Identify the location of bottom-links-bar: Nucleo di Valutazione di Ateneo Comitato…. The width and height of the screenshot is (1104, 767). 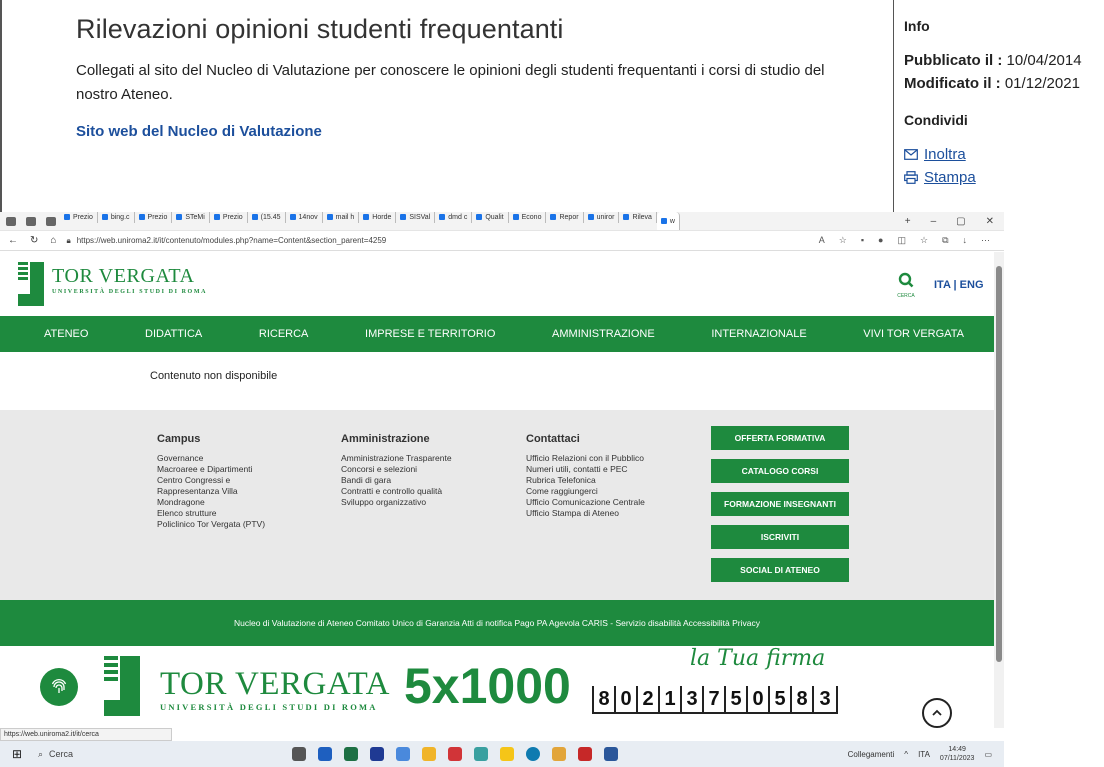
(497, 623).